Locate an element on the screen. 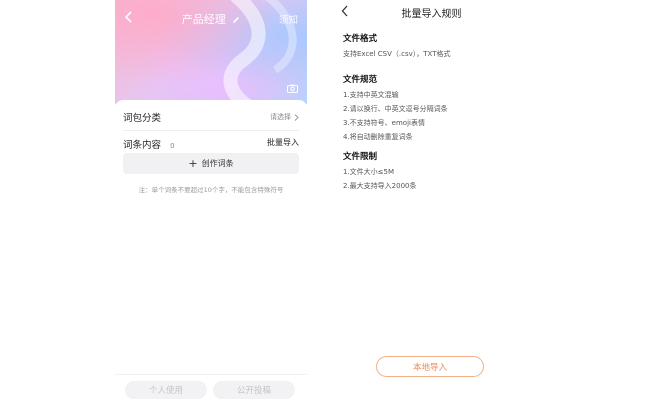 This screenshot has height=403, width=650. page-title: 批量导入规则 is located at coordinates (431, 14).